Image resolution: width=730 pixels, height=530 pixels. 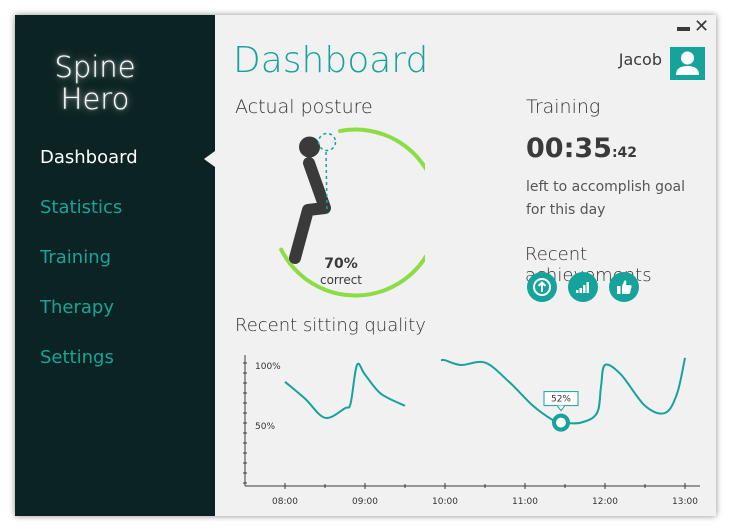 What do you see at coordinates (365, 502) in the screenshot?
I see `x-tick-label: 09:00` at bounding box center [365, 502].